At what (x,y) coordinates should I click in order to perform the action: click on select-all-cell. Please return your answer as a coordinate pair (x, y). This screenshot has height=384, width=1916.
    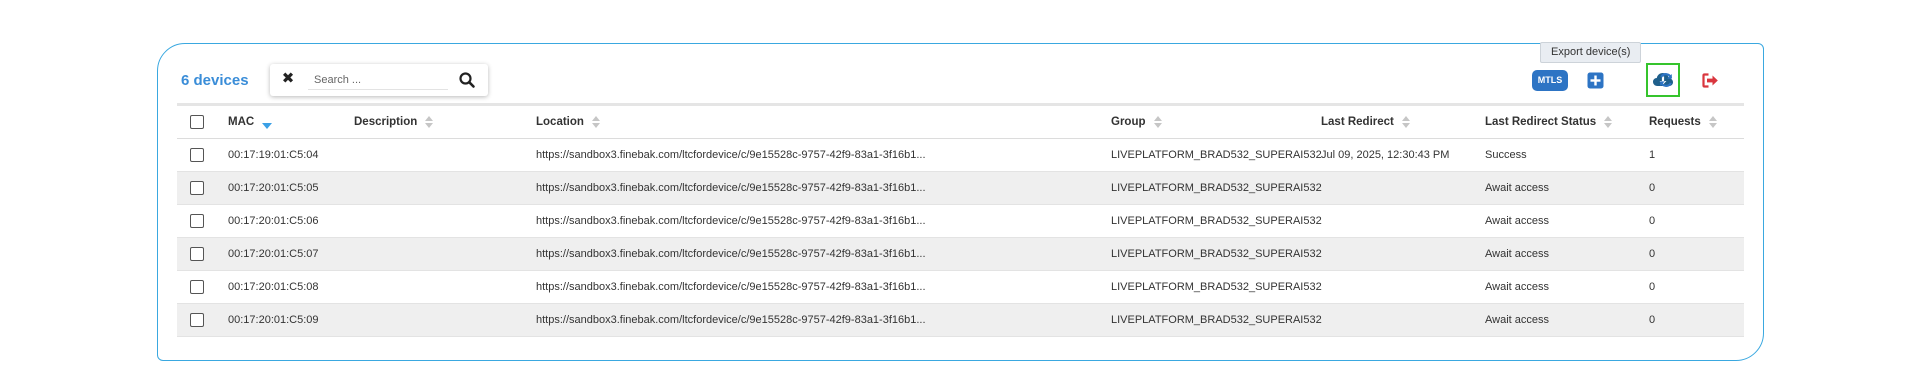
    Looking at the image, I should click on (197, 122).